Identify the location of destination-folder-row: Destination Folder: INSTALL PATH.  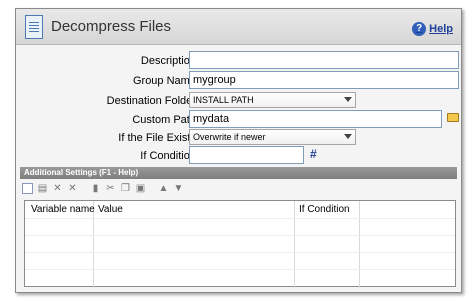
(238, 101).